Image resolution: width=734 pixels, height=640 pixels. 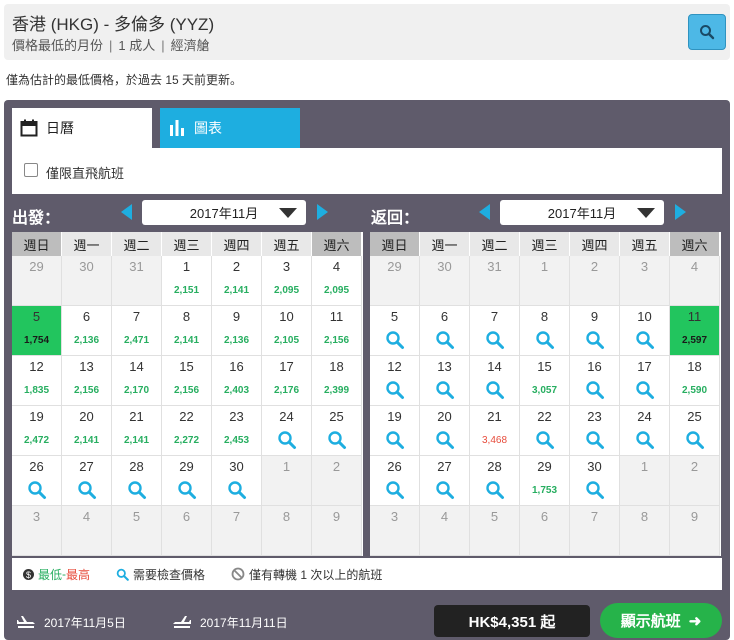 I want to click on tab-chart-label: 圖表, so click(x=208, y=128).